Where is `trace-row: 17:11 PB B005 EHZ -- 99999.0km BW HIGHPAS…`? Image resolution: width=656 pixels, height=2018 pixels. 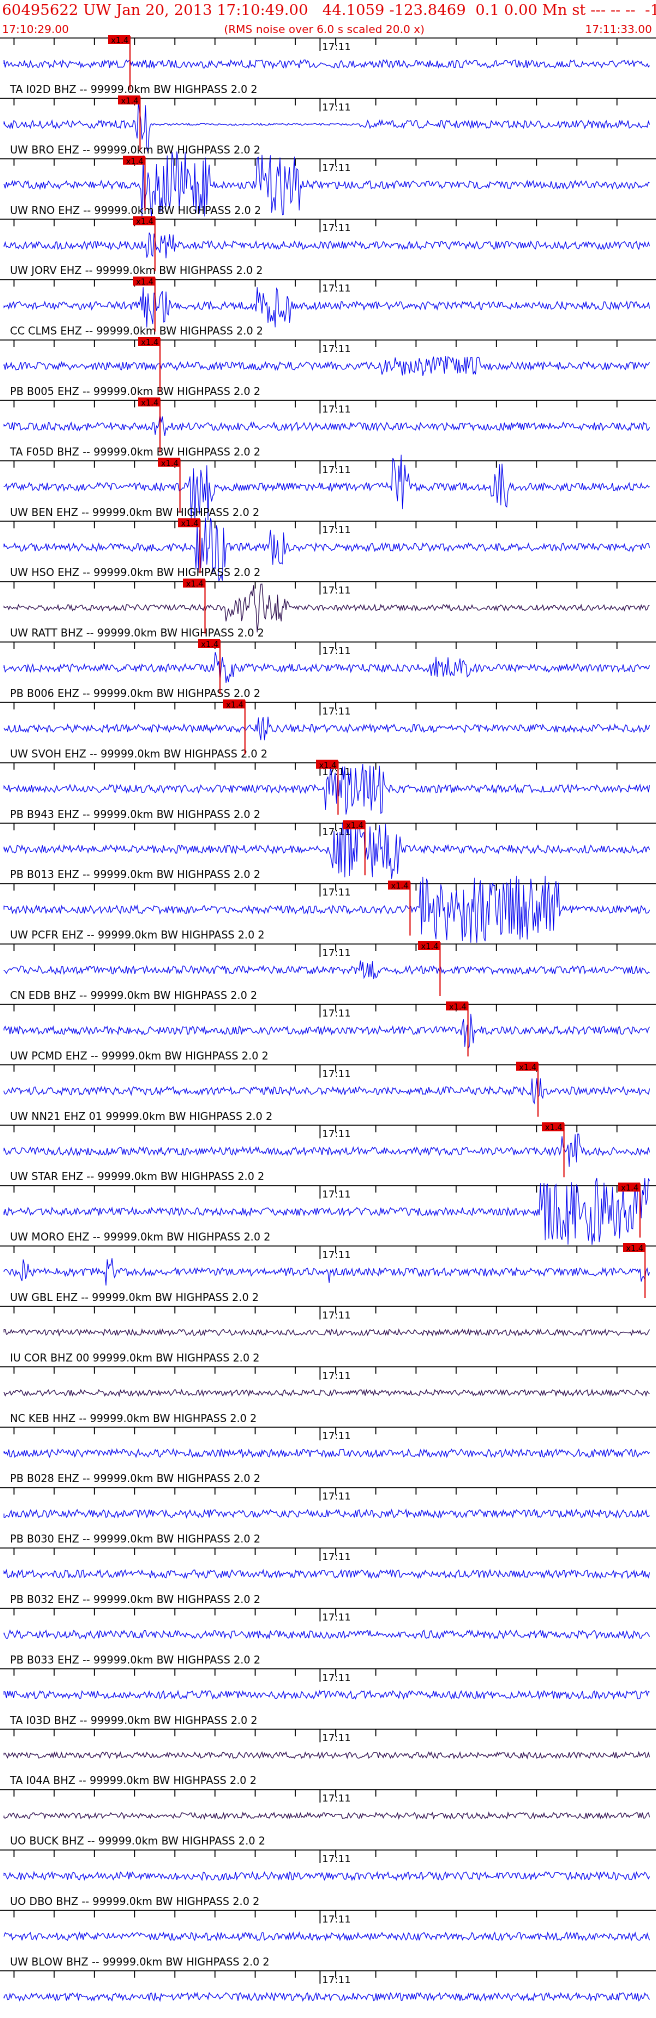 trace-row: 17:11 PB B005 EHZ -- 99999.0km BW HIGHPAS… is located at coordinates (328, 367).